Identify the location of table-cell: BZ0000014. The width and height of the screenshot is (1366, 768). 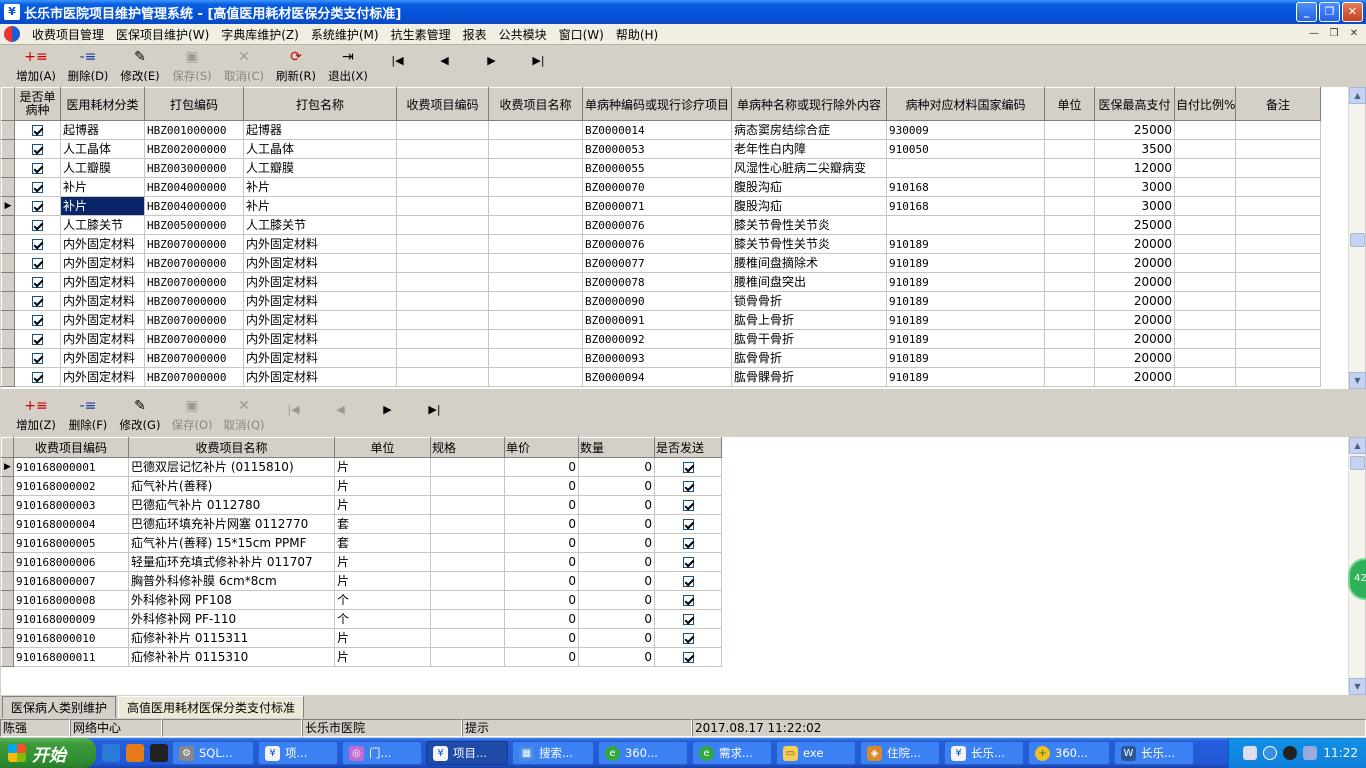
(657, 130).